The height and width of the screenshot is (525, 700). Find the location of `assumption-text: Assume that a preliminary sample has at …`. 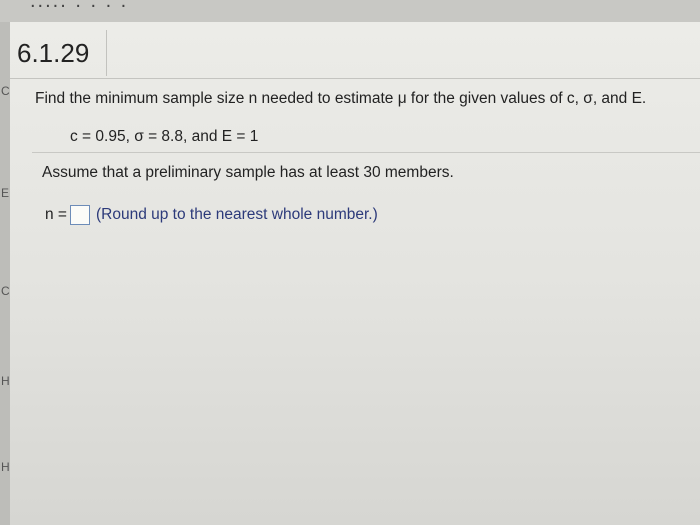

assumption-text: Assume that a preliminary sample has at … is located at coordinates (248, 172).